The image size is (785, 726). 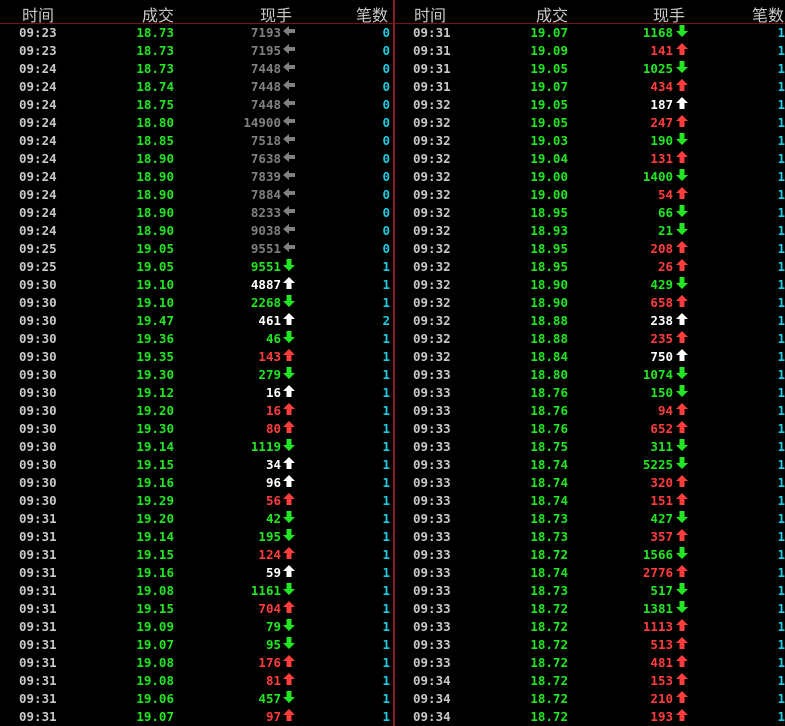 What do you see at coordinates (590, 429) in the screenshot?
I see `table-row: 09:33 18.76 652 1` at bounding box center [590, 429].